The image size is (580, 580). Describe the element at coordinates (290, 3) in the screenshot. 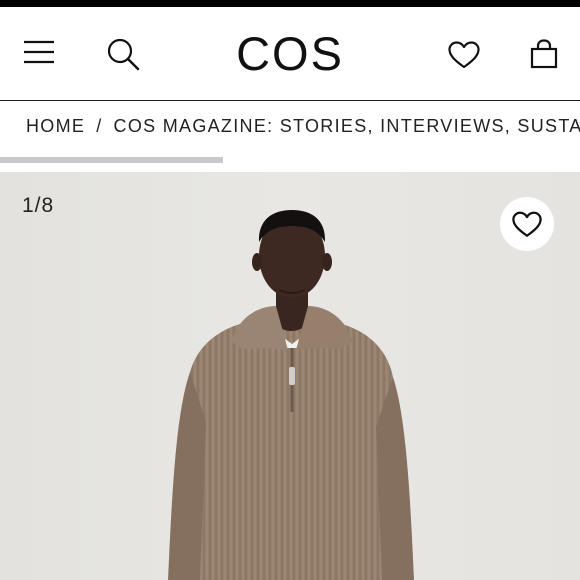

I see `top-black-bar` at that location.